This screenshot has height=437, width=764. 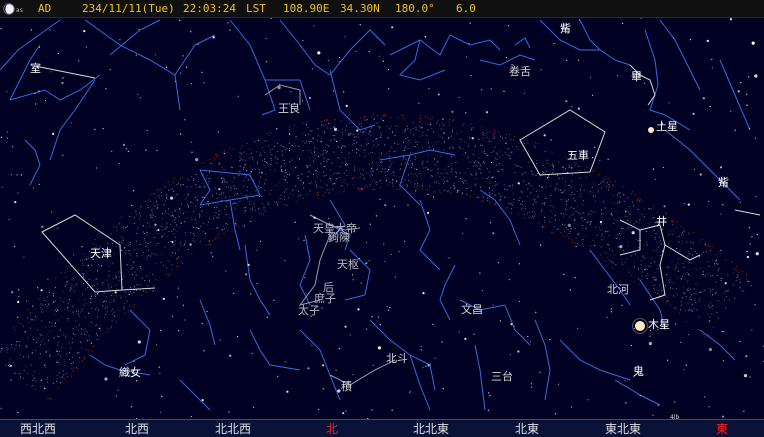 I want to click on planet-jupiter-marker, so click(x=640, y=326).